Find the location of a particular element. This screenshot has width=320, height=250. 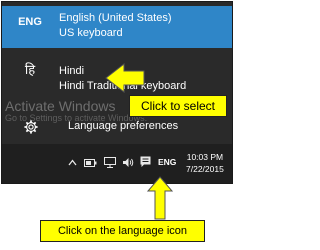

keyboard-name: US keyboard is located at coordinates (91, 33).